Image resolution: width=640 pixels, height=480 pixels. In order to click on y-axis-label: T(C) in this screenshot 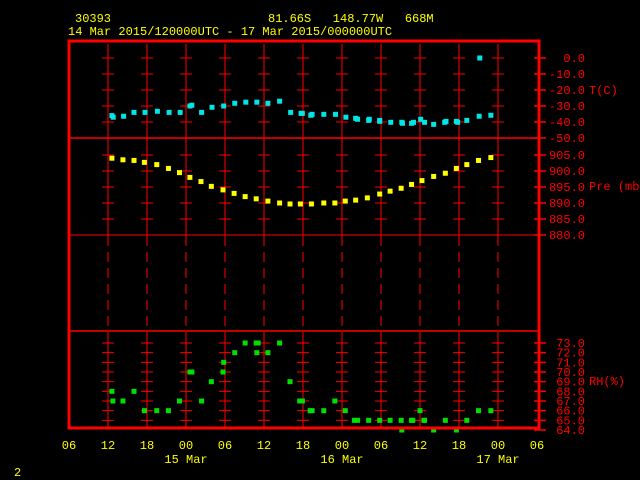, I will do `click(603, 91)`.